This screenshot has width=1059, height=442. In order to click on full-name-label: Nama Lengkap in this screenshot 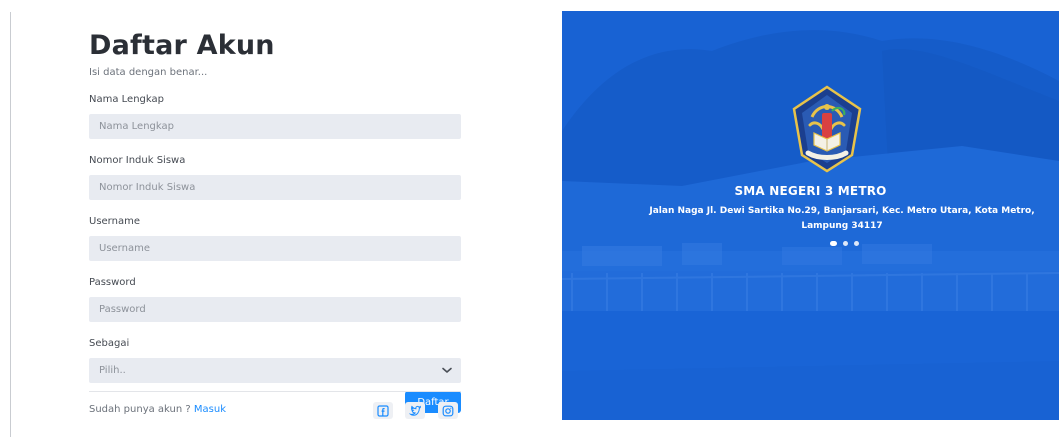, I will do `click(126, 99)`.